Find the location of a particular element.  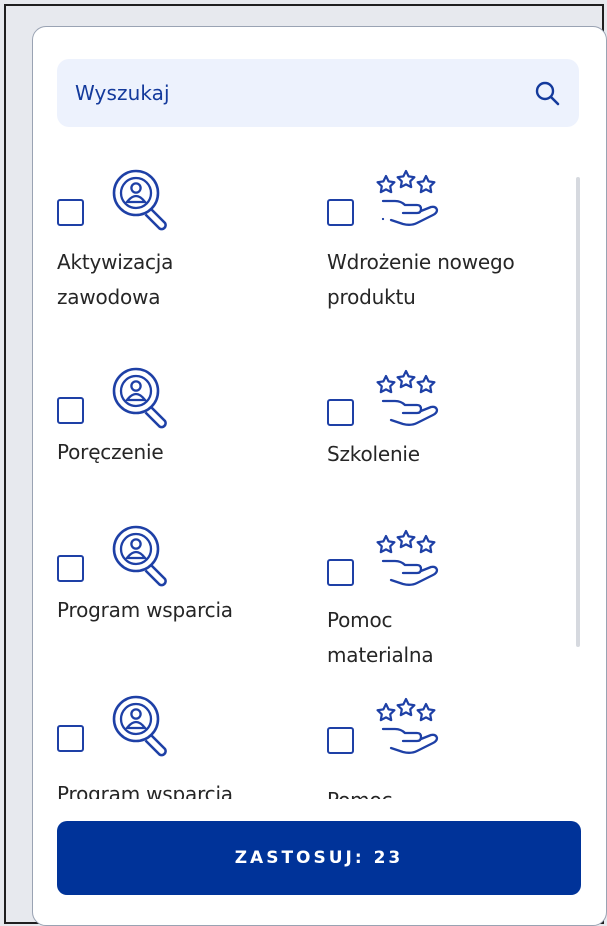

option-item: Szkolenie is located at coordinates (447, 427).